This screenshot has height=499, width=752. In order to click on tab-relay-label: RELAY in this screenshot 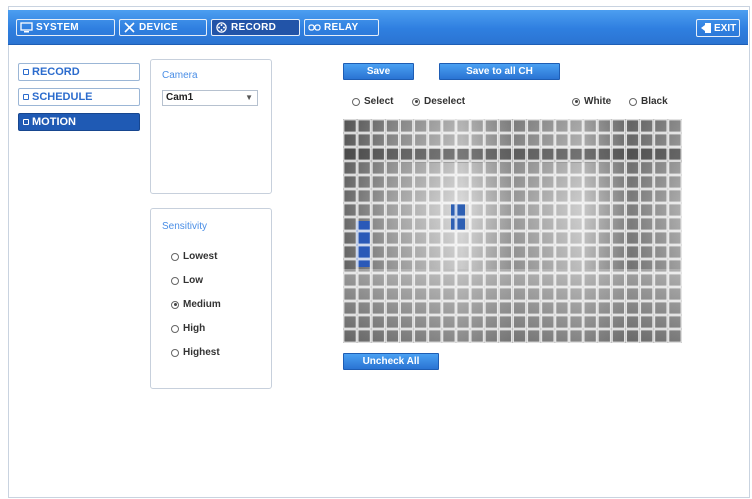, I will do `click(341, 27)`.